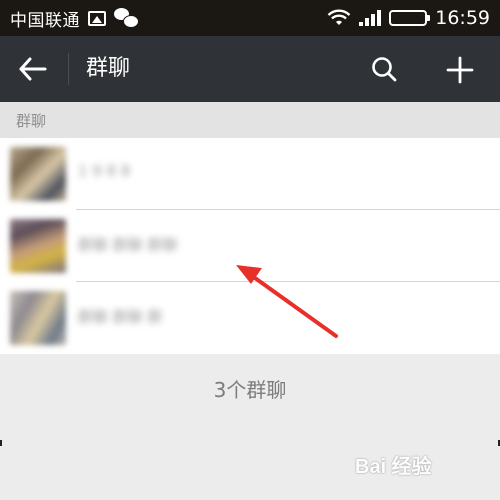  What do you see at coordinates (393, 467) in the screenshot?
I see `watermark: Bai 经验` at bounding box center [393, 467].